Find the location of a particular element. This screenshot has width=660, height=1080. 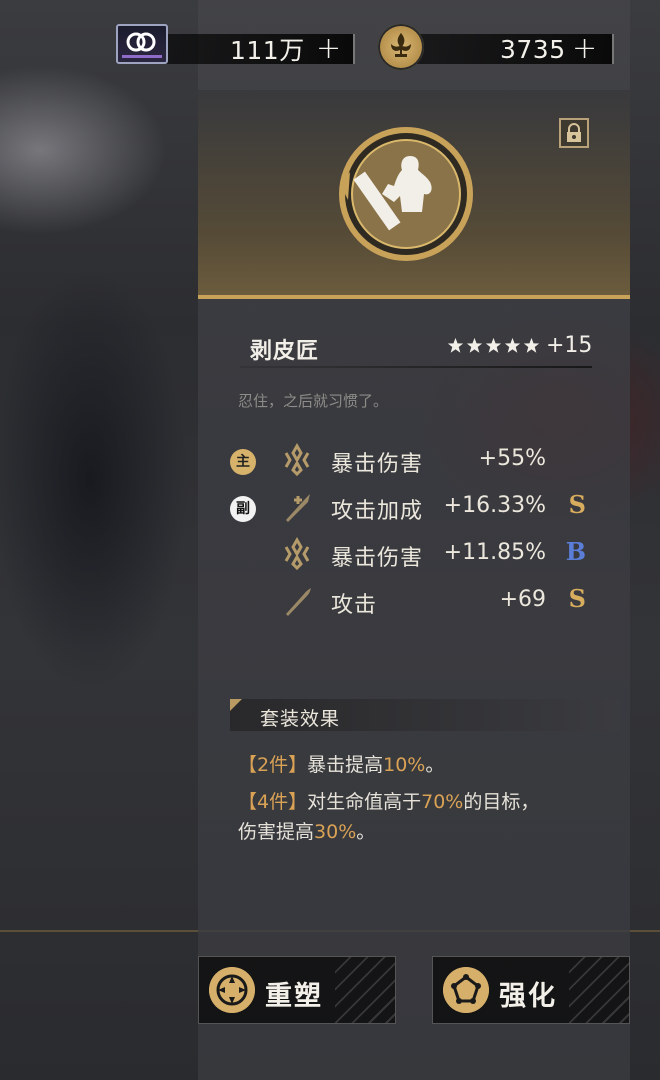

enhance-button: 强化 is located at coordinates (531, 990).